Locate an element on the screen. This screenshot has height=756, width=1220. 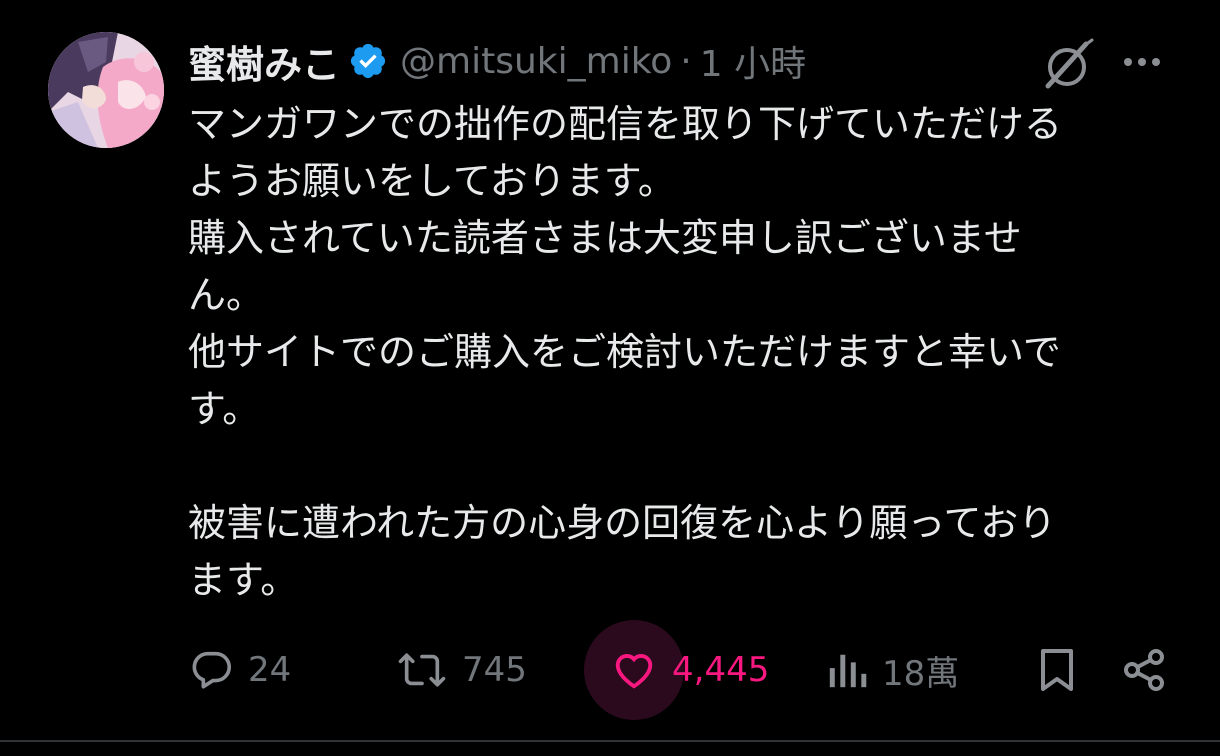
like-button: 4,445 is located at coordinates (689, 670).